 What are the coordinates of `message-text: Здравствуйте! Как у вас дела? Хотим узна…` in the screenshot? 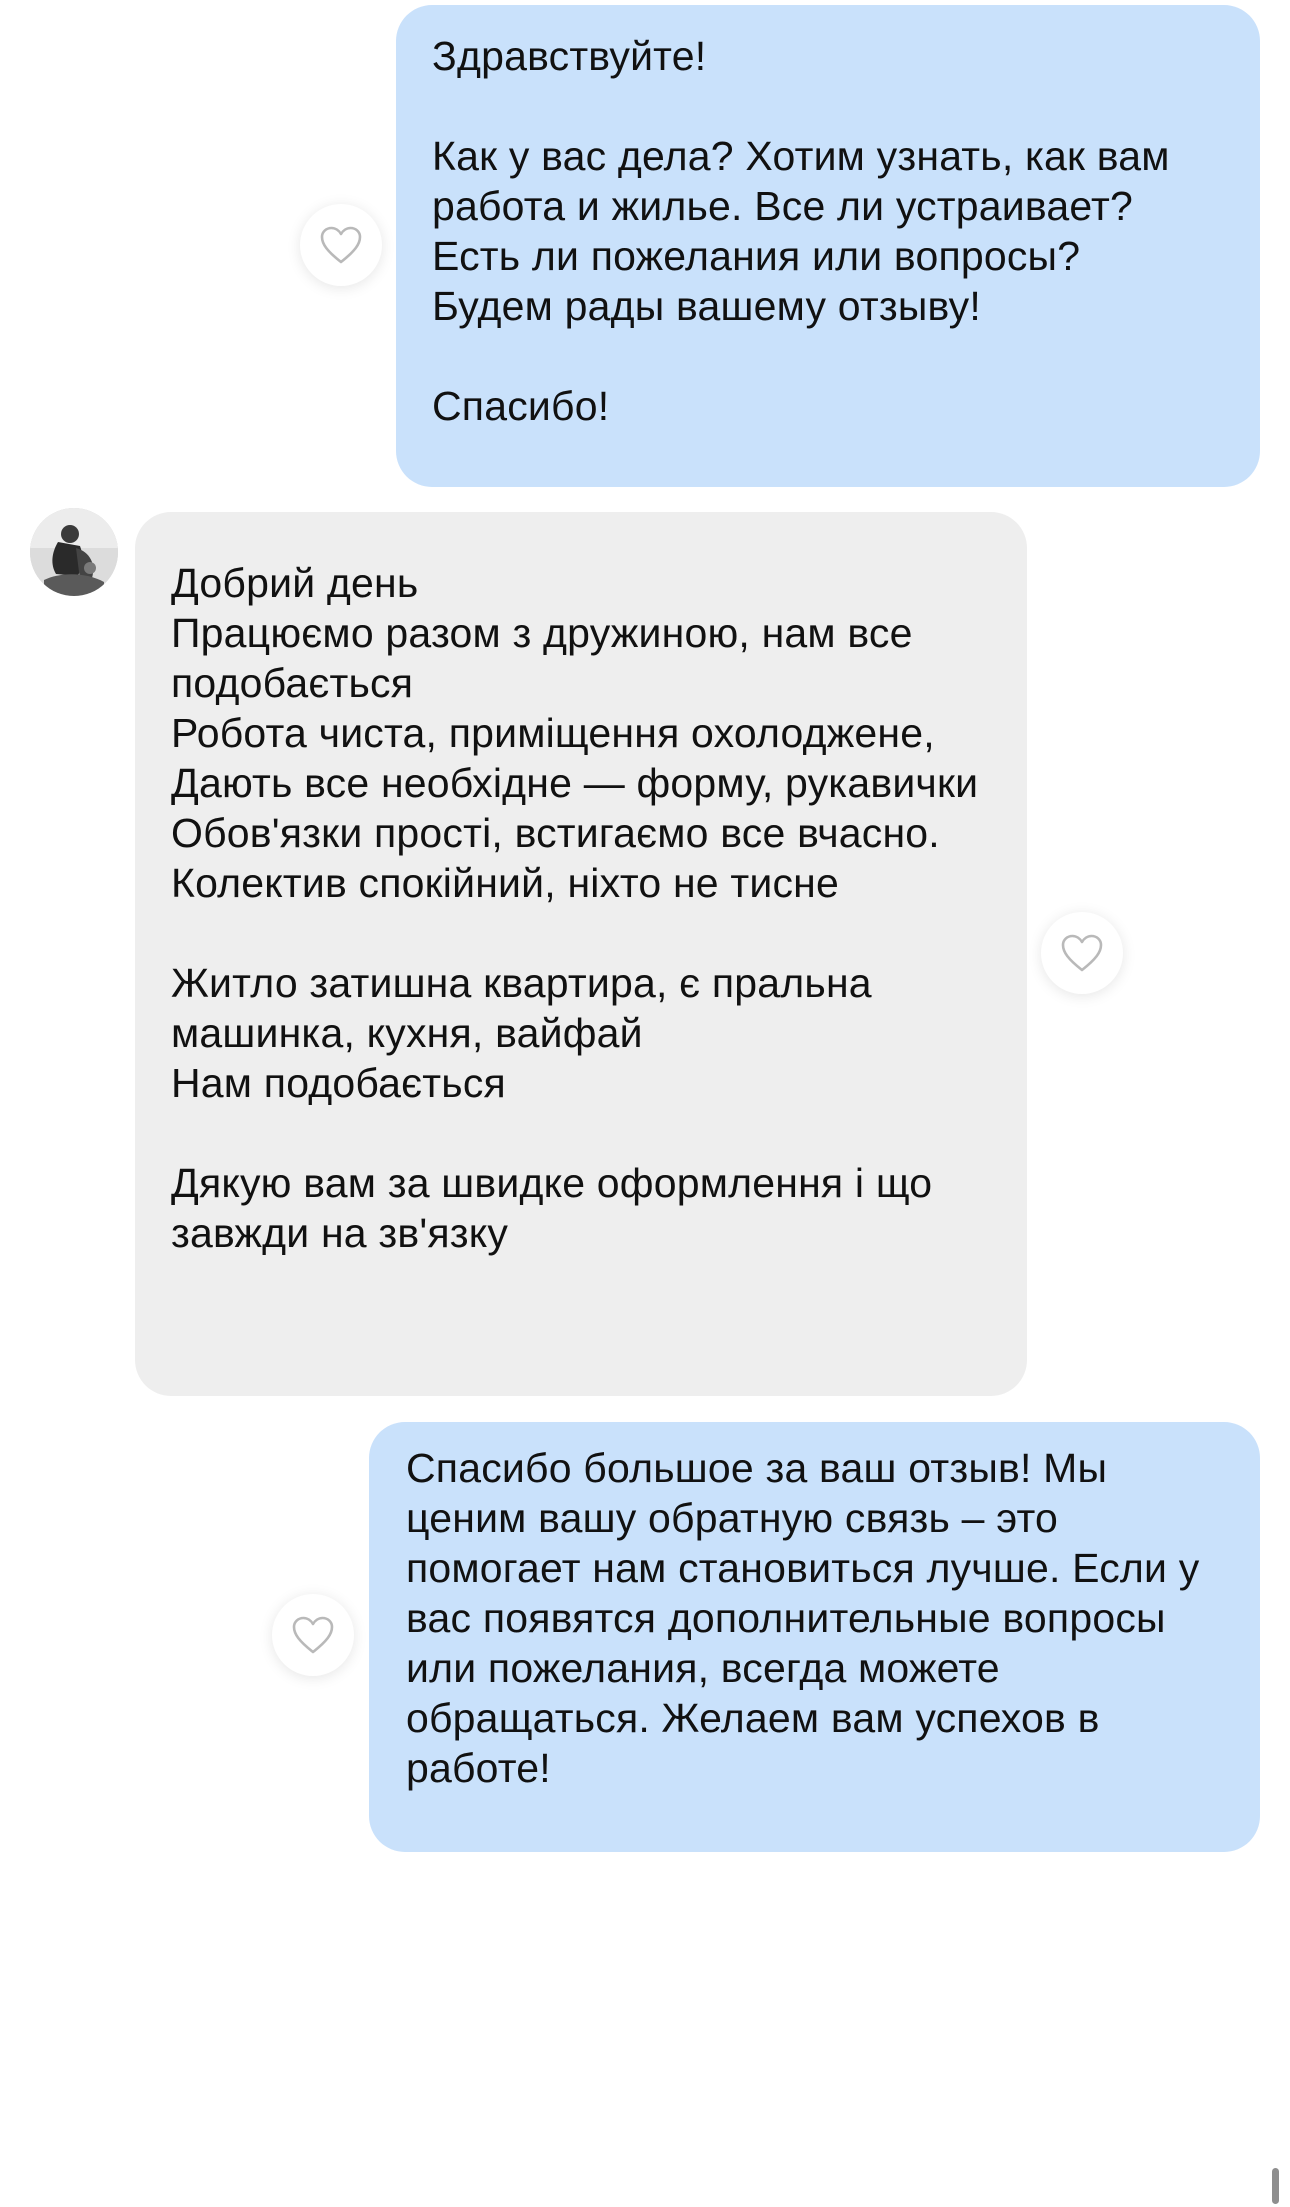 It's located at (801, 231).